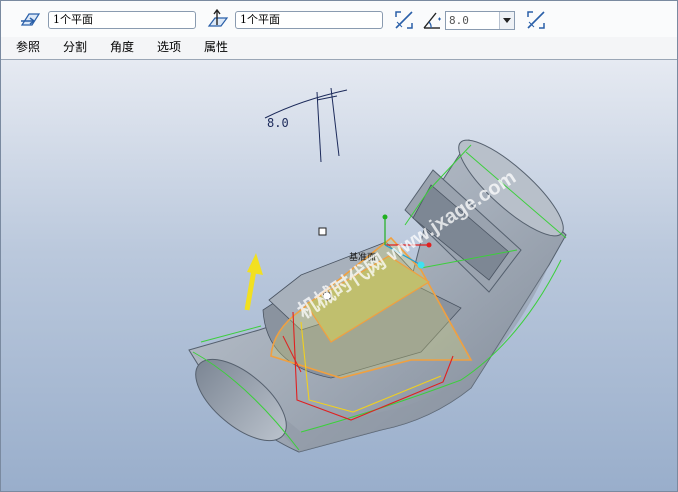 This screenshot has width=678, height=492. Describe the element at coordinates (432, 20) in the screenshot. I see `draft-angle-icon` at that location.